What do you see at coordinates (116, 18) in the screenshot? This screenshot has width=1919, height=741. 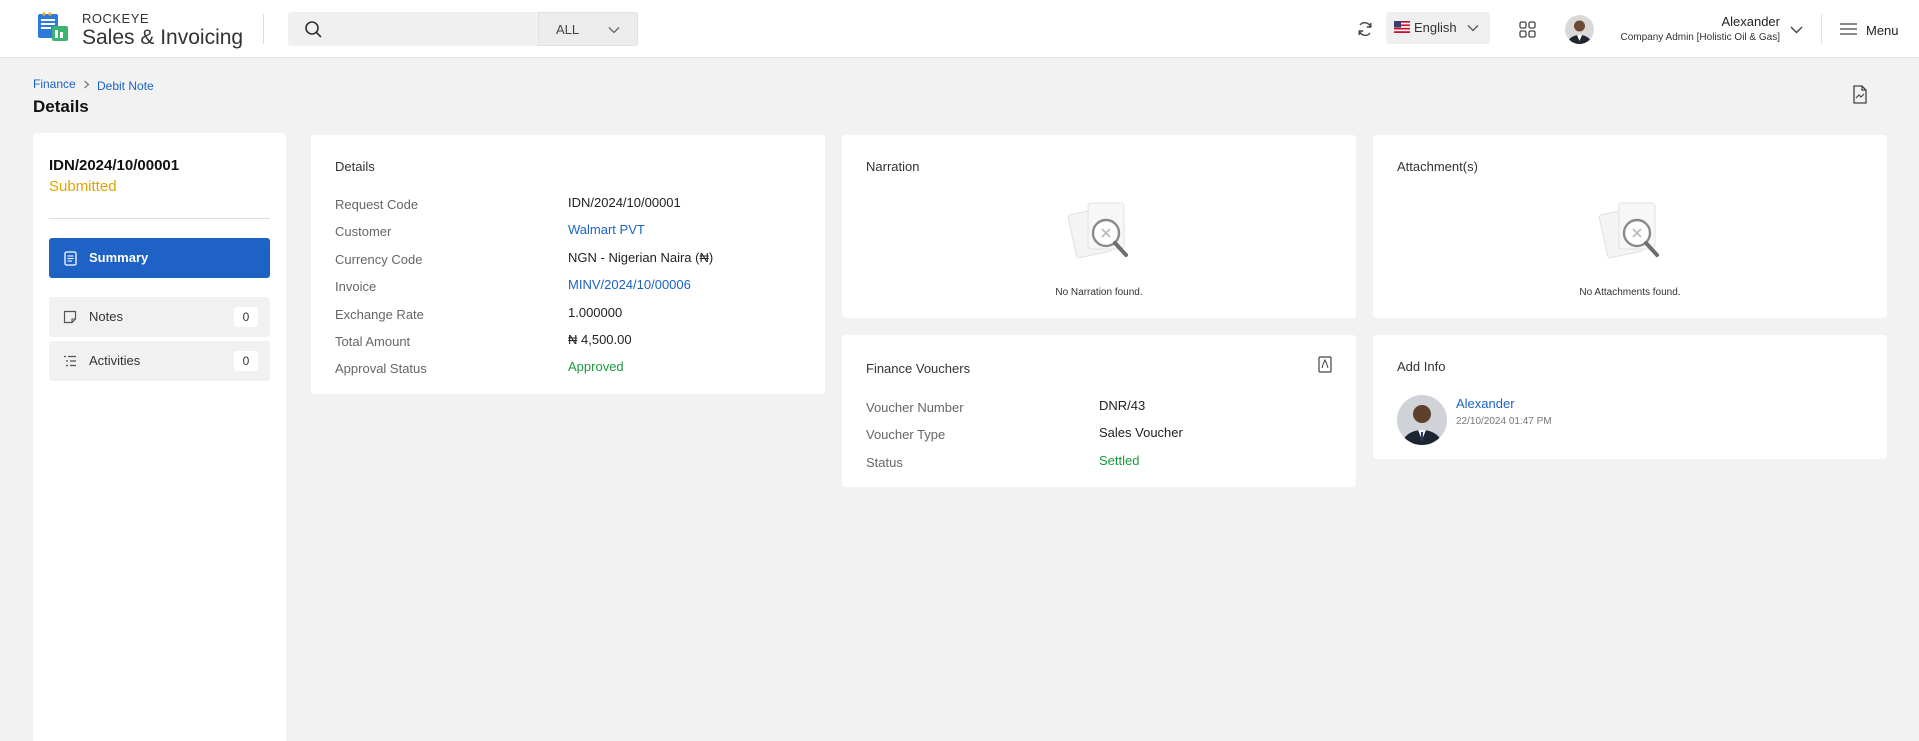 I see `brand-top-text: ROCKEYE` at bounding box center [116, 18].